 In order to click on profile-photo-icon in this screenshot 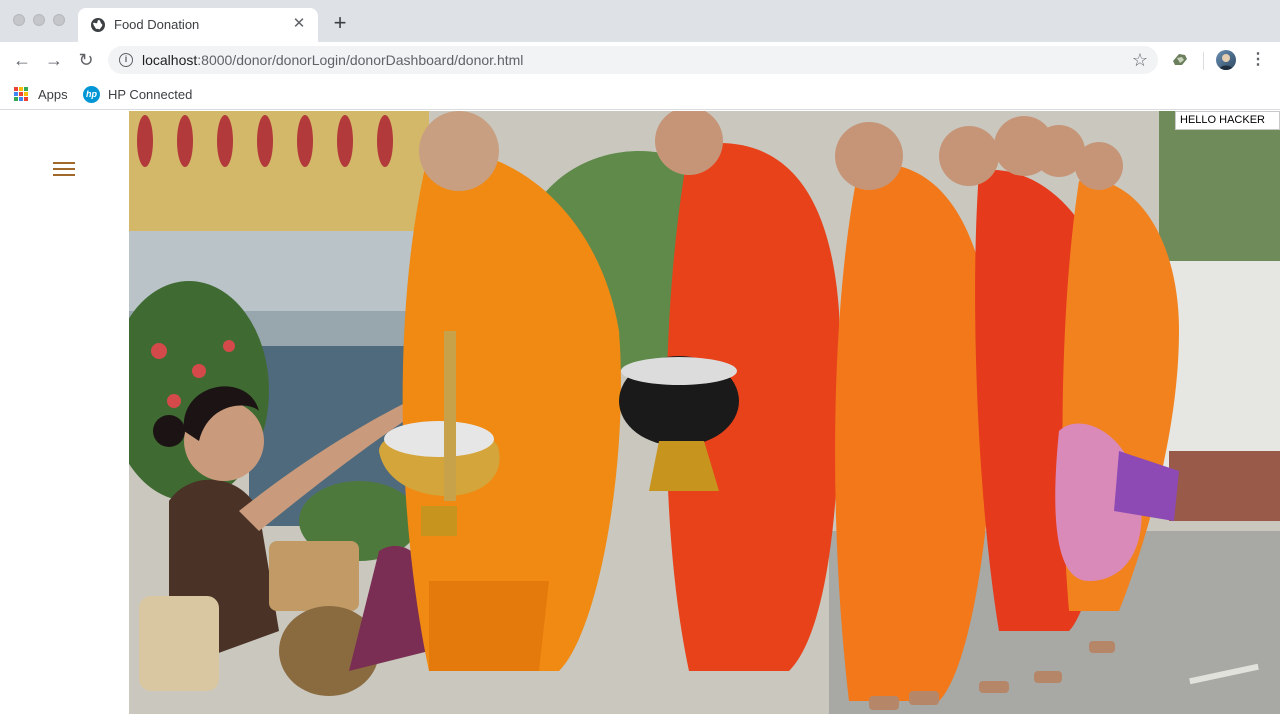, I will do `click(1226, 62)`.